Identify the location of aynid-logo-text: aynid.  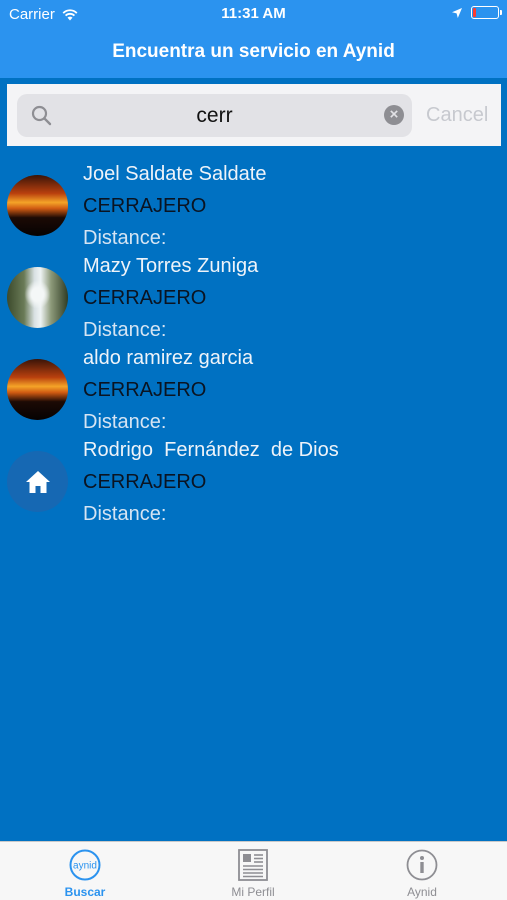
(85, 866).